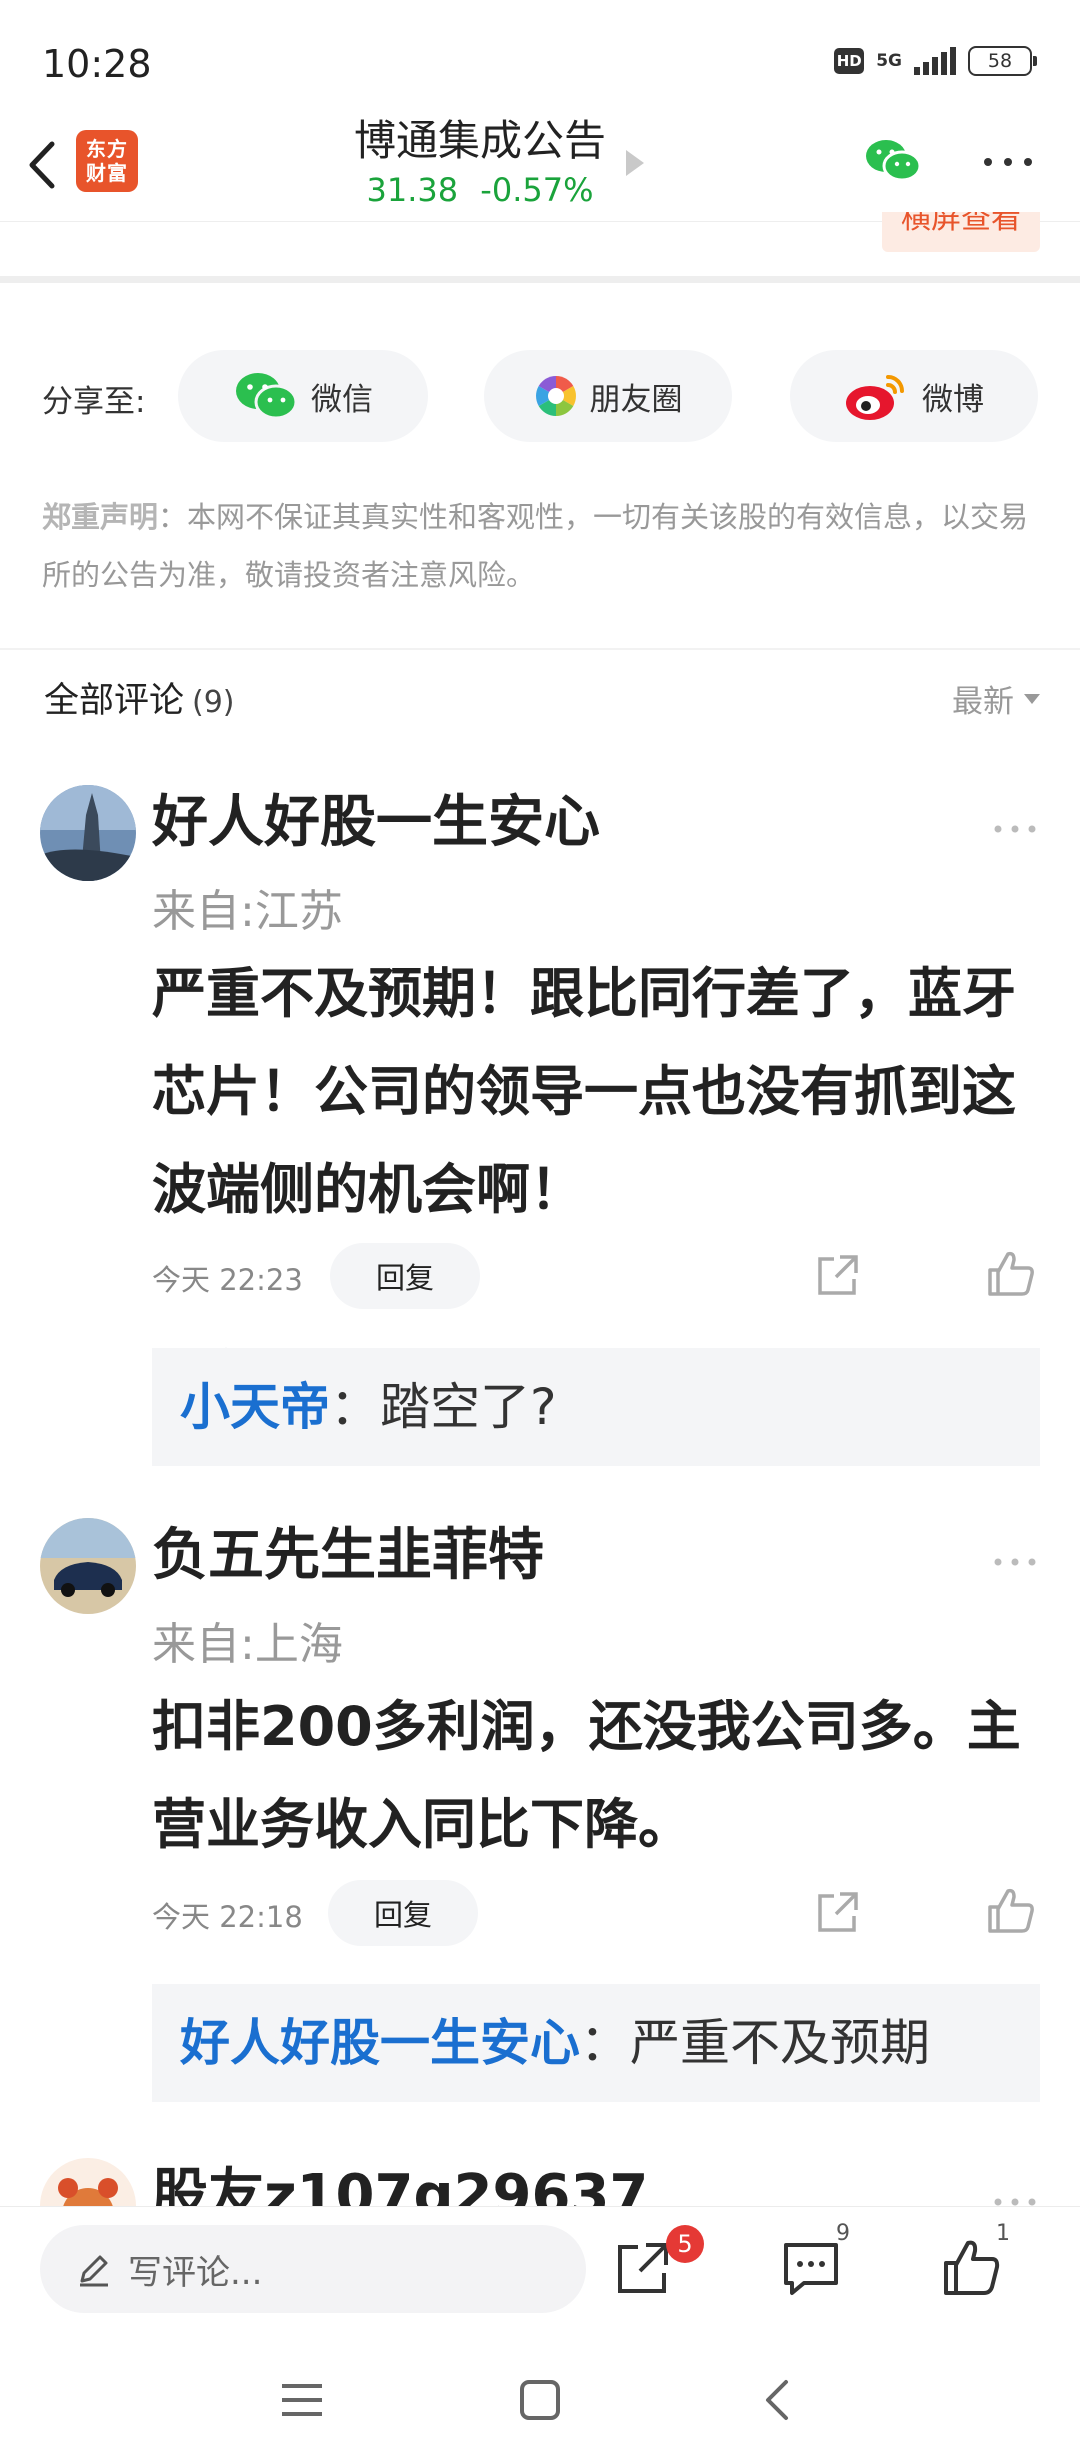 The image size is (1080, 2460). I want to click on sort-label: 最新, so click(983, 702).